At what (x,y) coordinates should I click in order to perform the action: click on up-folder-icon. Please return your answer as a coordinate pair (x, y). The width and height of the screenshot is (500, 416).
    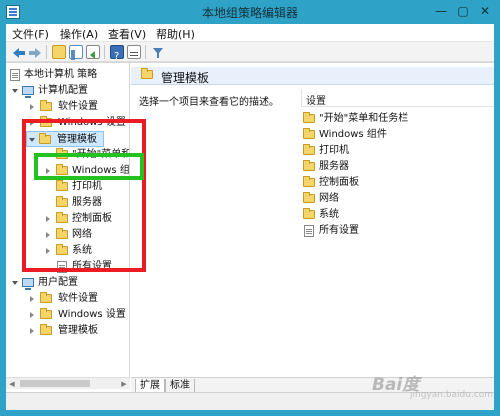
    Looking at the image, I should click on (59, 52).